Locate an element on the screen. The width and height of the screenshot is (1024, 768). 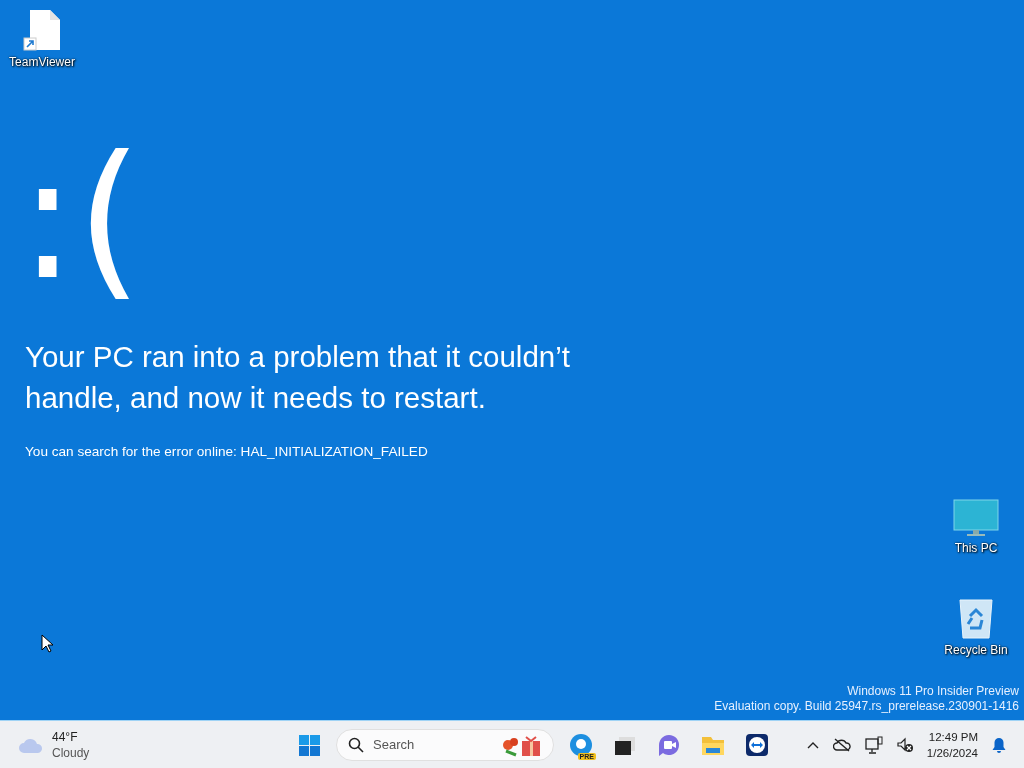
temperature-text: 44°F is located at coordinates (65, 736).